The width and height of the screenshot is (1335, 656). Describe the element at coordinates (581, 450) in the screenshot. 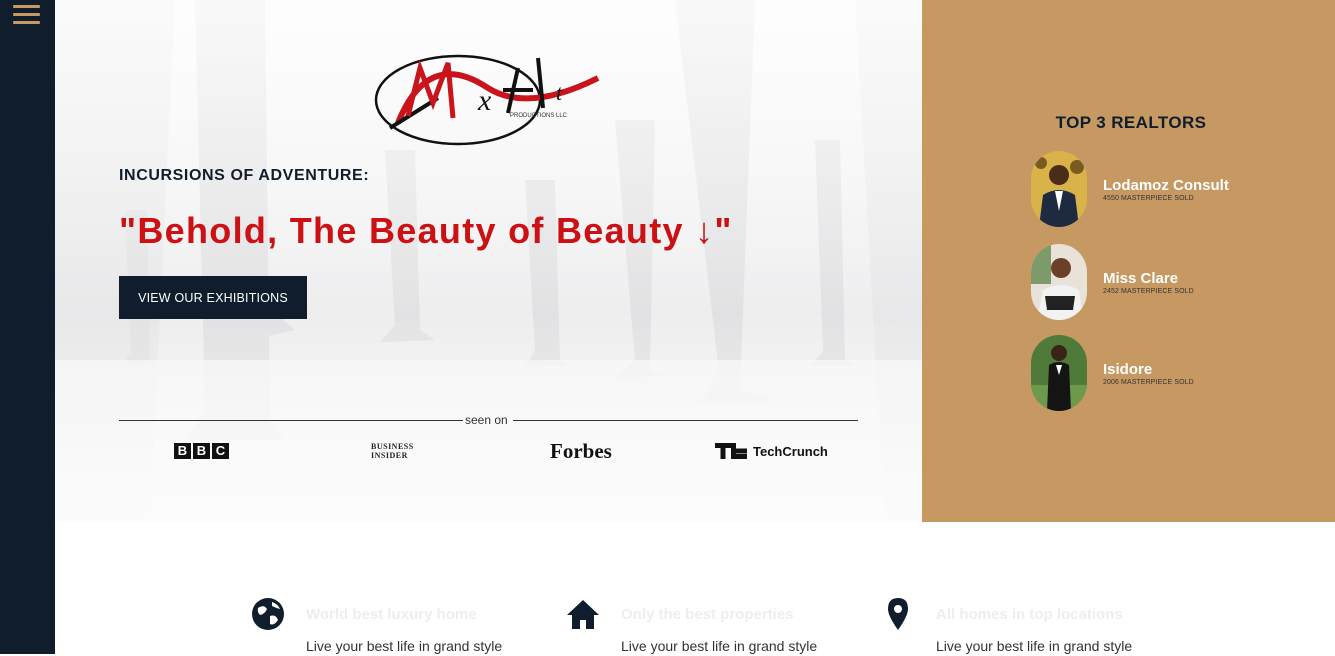

I see `forbes-logo: Forbes` at that location.